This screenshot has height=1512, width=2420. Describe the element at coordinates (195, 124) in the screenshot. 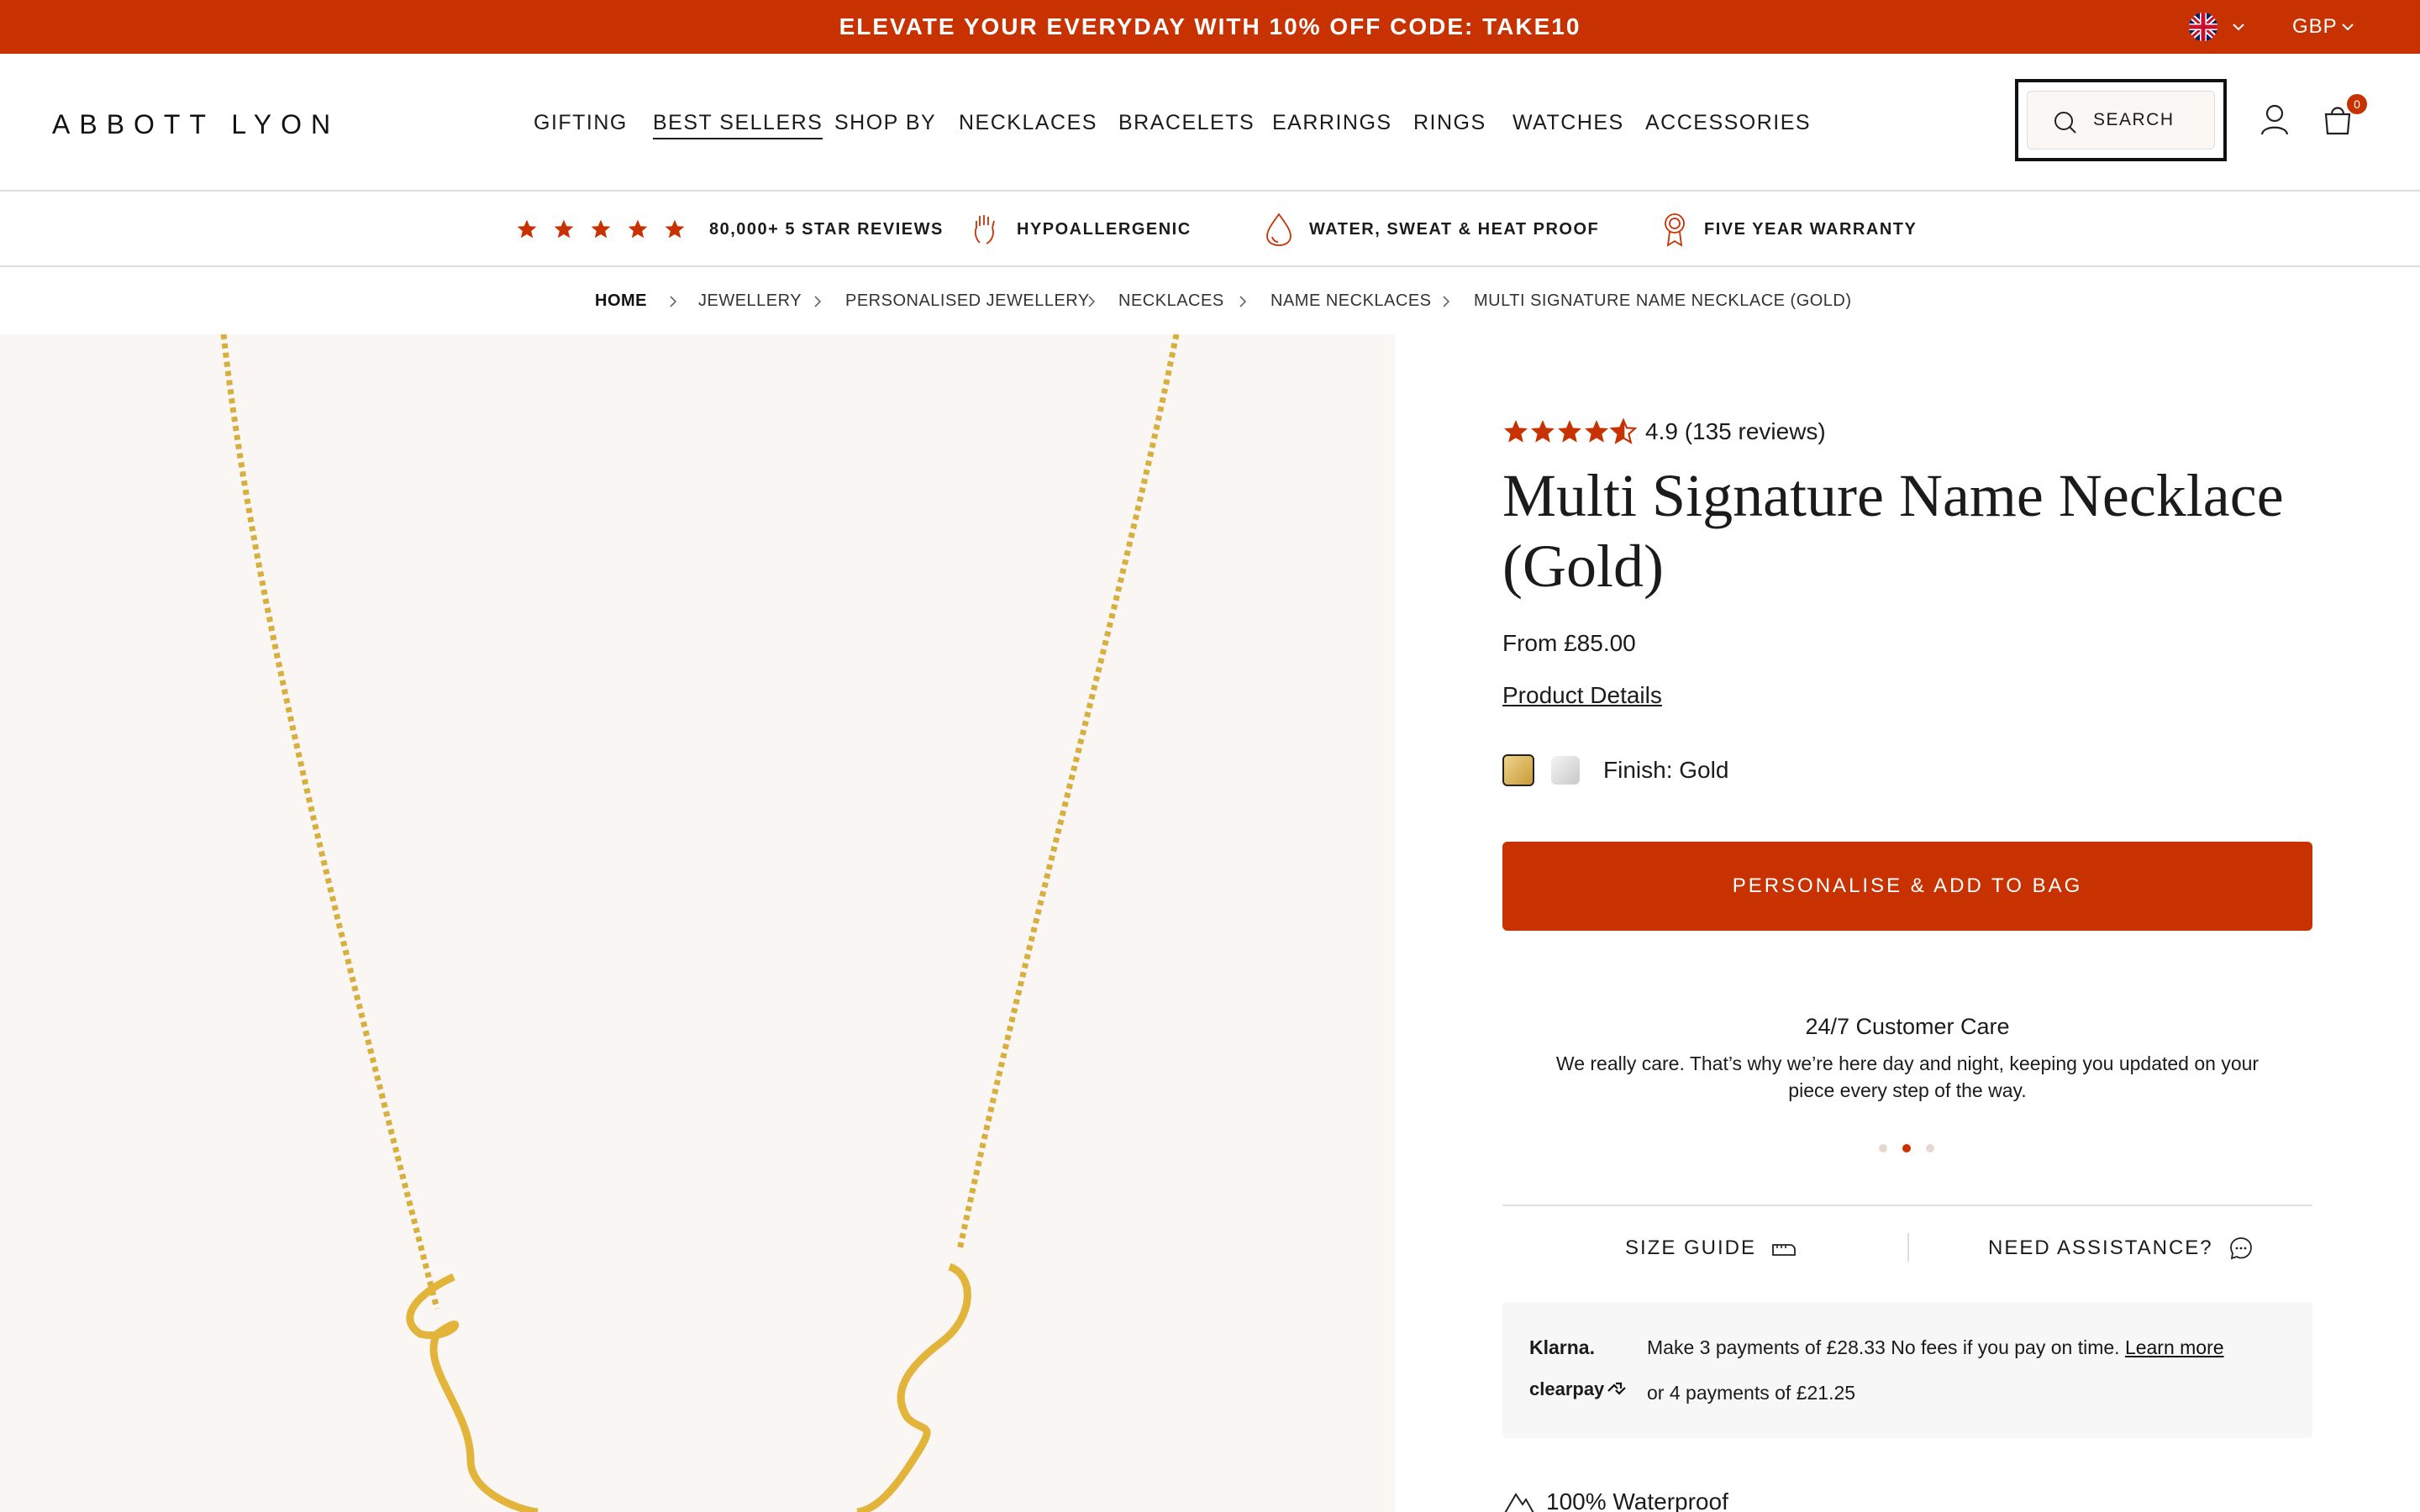

I see `site-logo: ABBOTT LYON` at that location.